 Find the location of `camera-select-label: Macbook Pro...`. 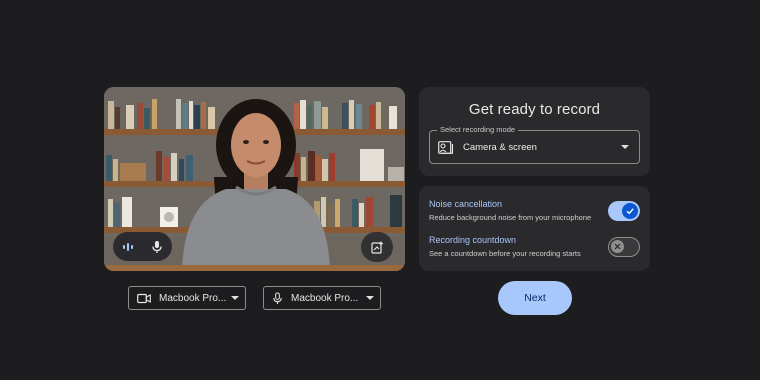

camera-select-label: Macbook Pro... is located at coordinates (193, 298).